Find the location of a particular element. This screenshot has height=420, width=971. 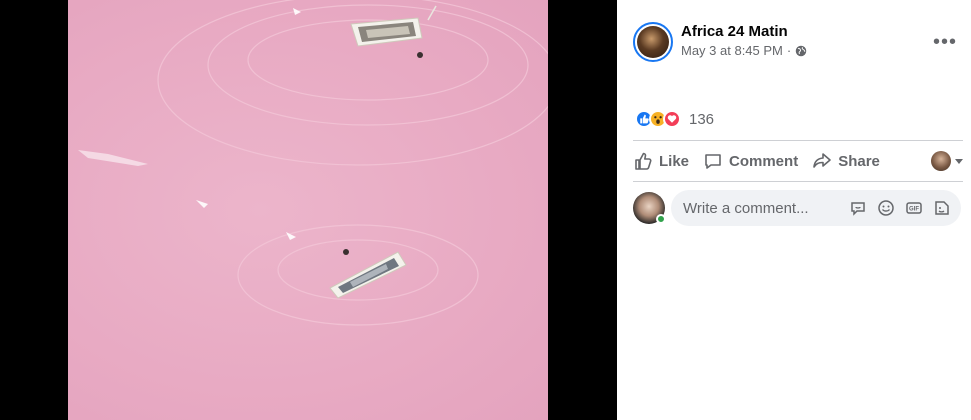

gif-icon: GIF is located at coordinates (914, 208).